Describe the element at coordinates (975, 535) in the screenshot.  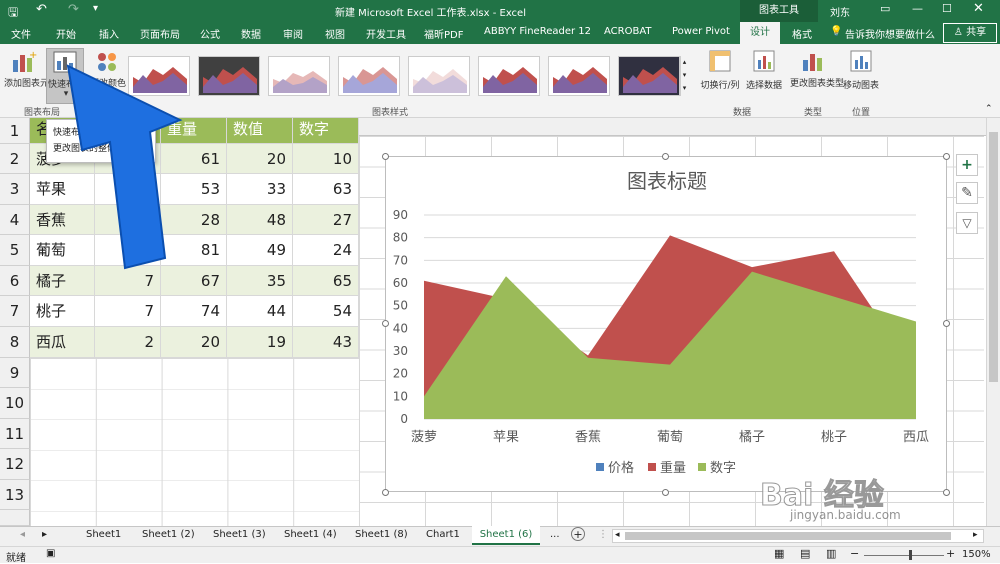
I see `scroll-right-icon: ▸` at that location.